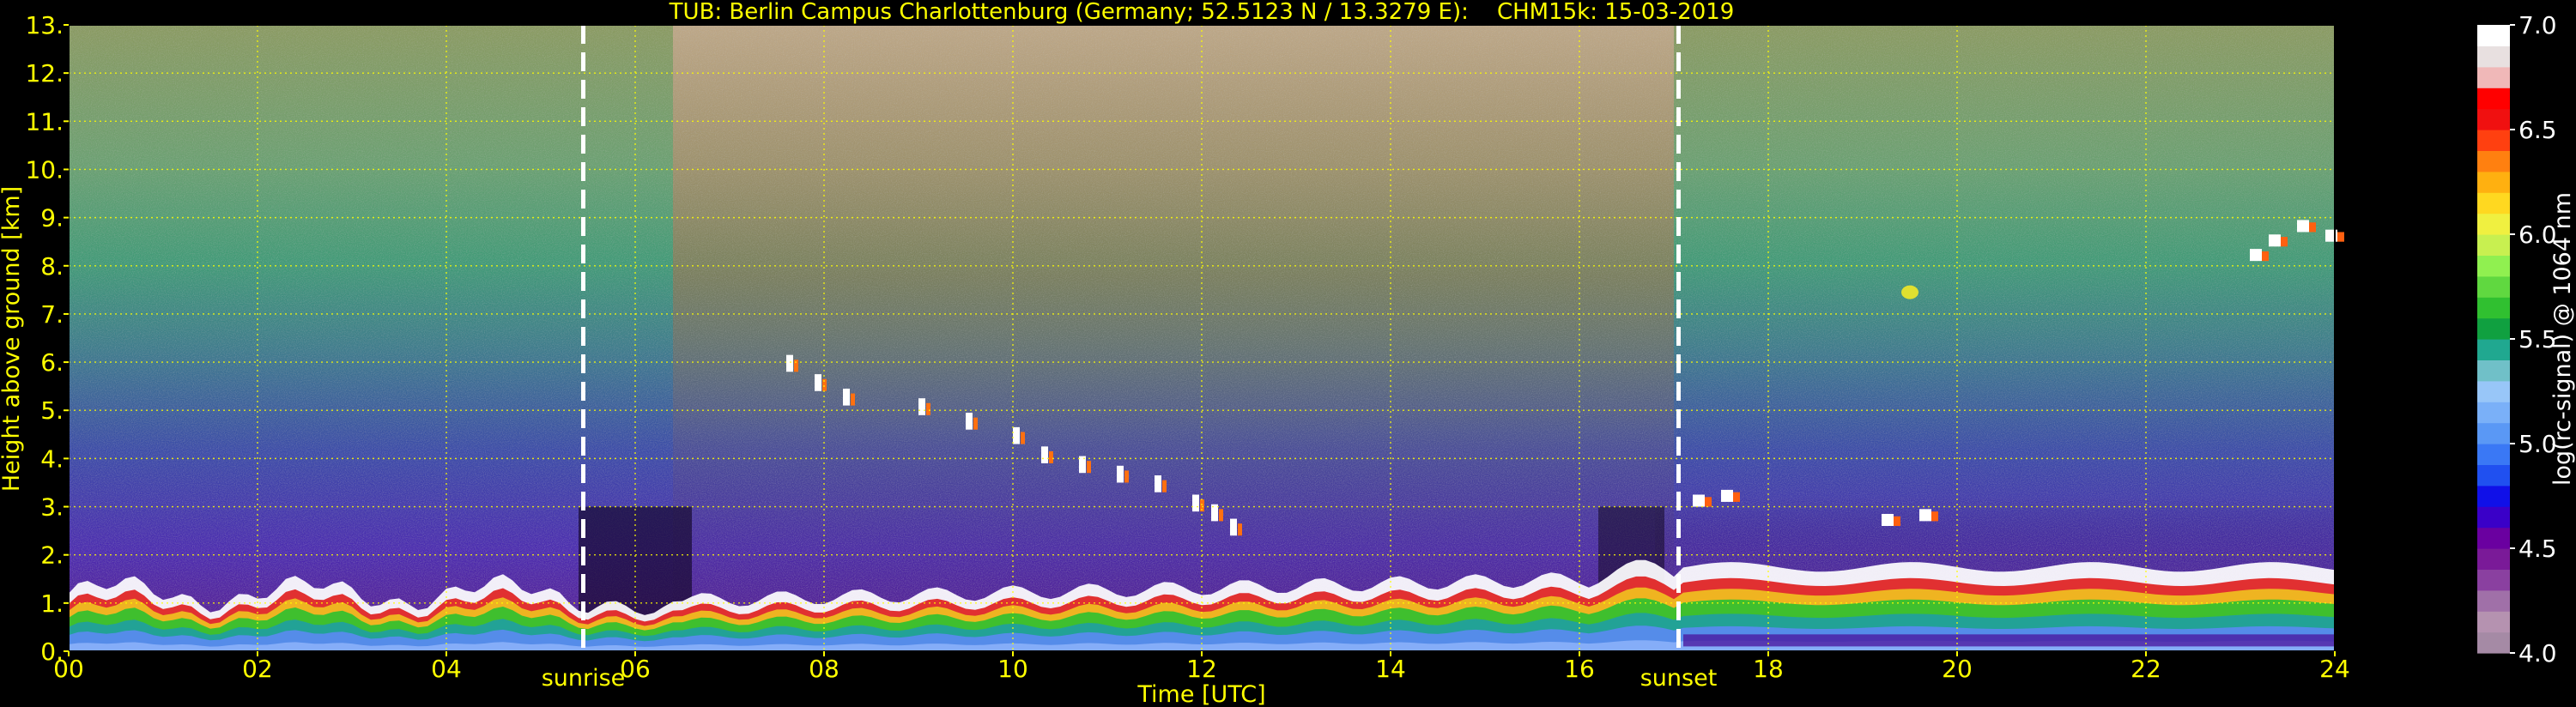  Describe the element at coordinates (1957, 669) in the screenshot. I see `x-tick-label: 20` at that location.